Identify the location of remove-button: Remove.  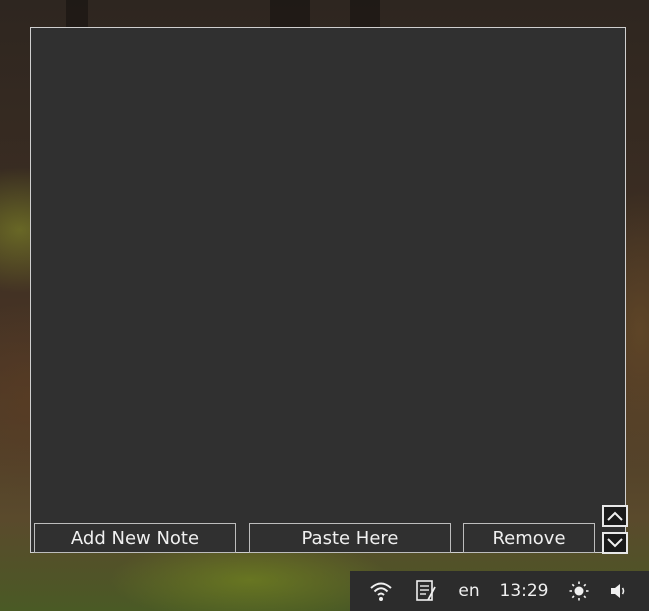
(529, 538).